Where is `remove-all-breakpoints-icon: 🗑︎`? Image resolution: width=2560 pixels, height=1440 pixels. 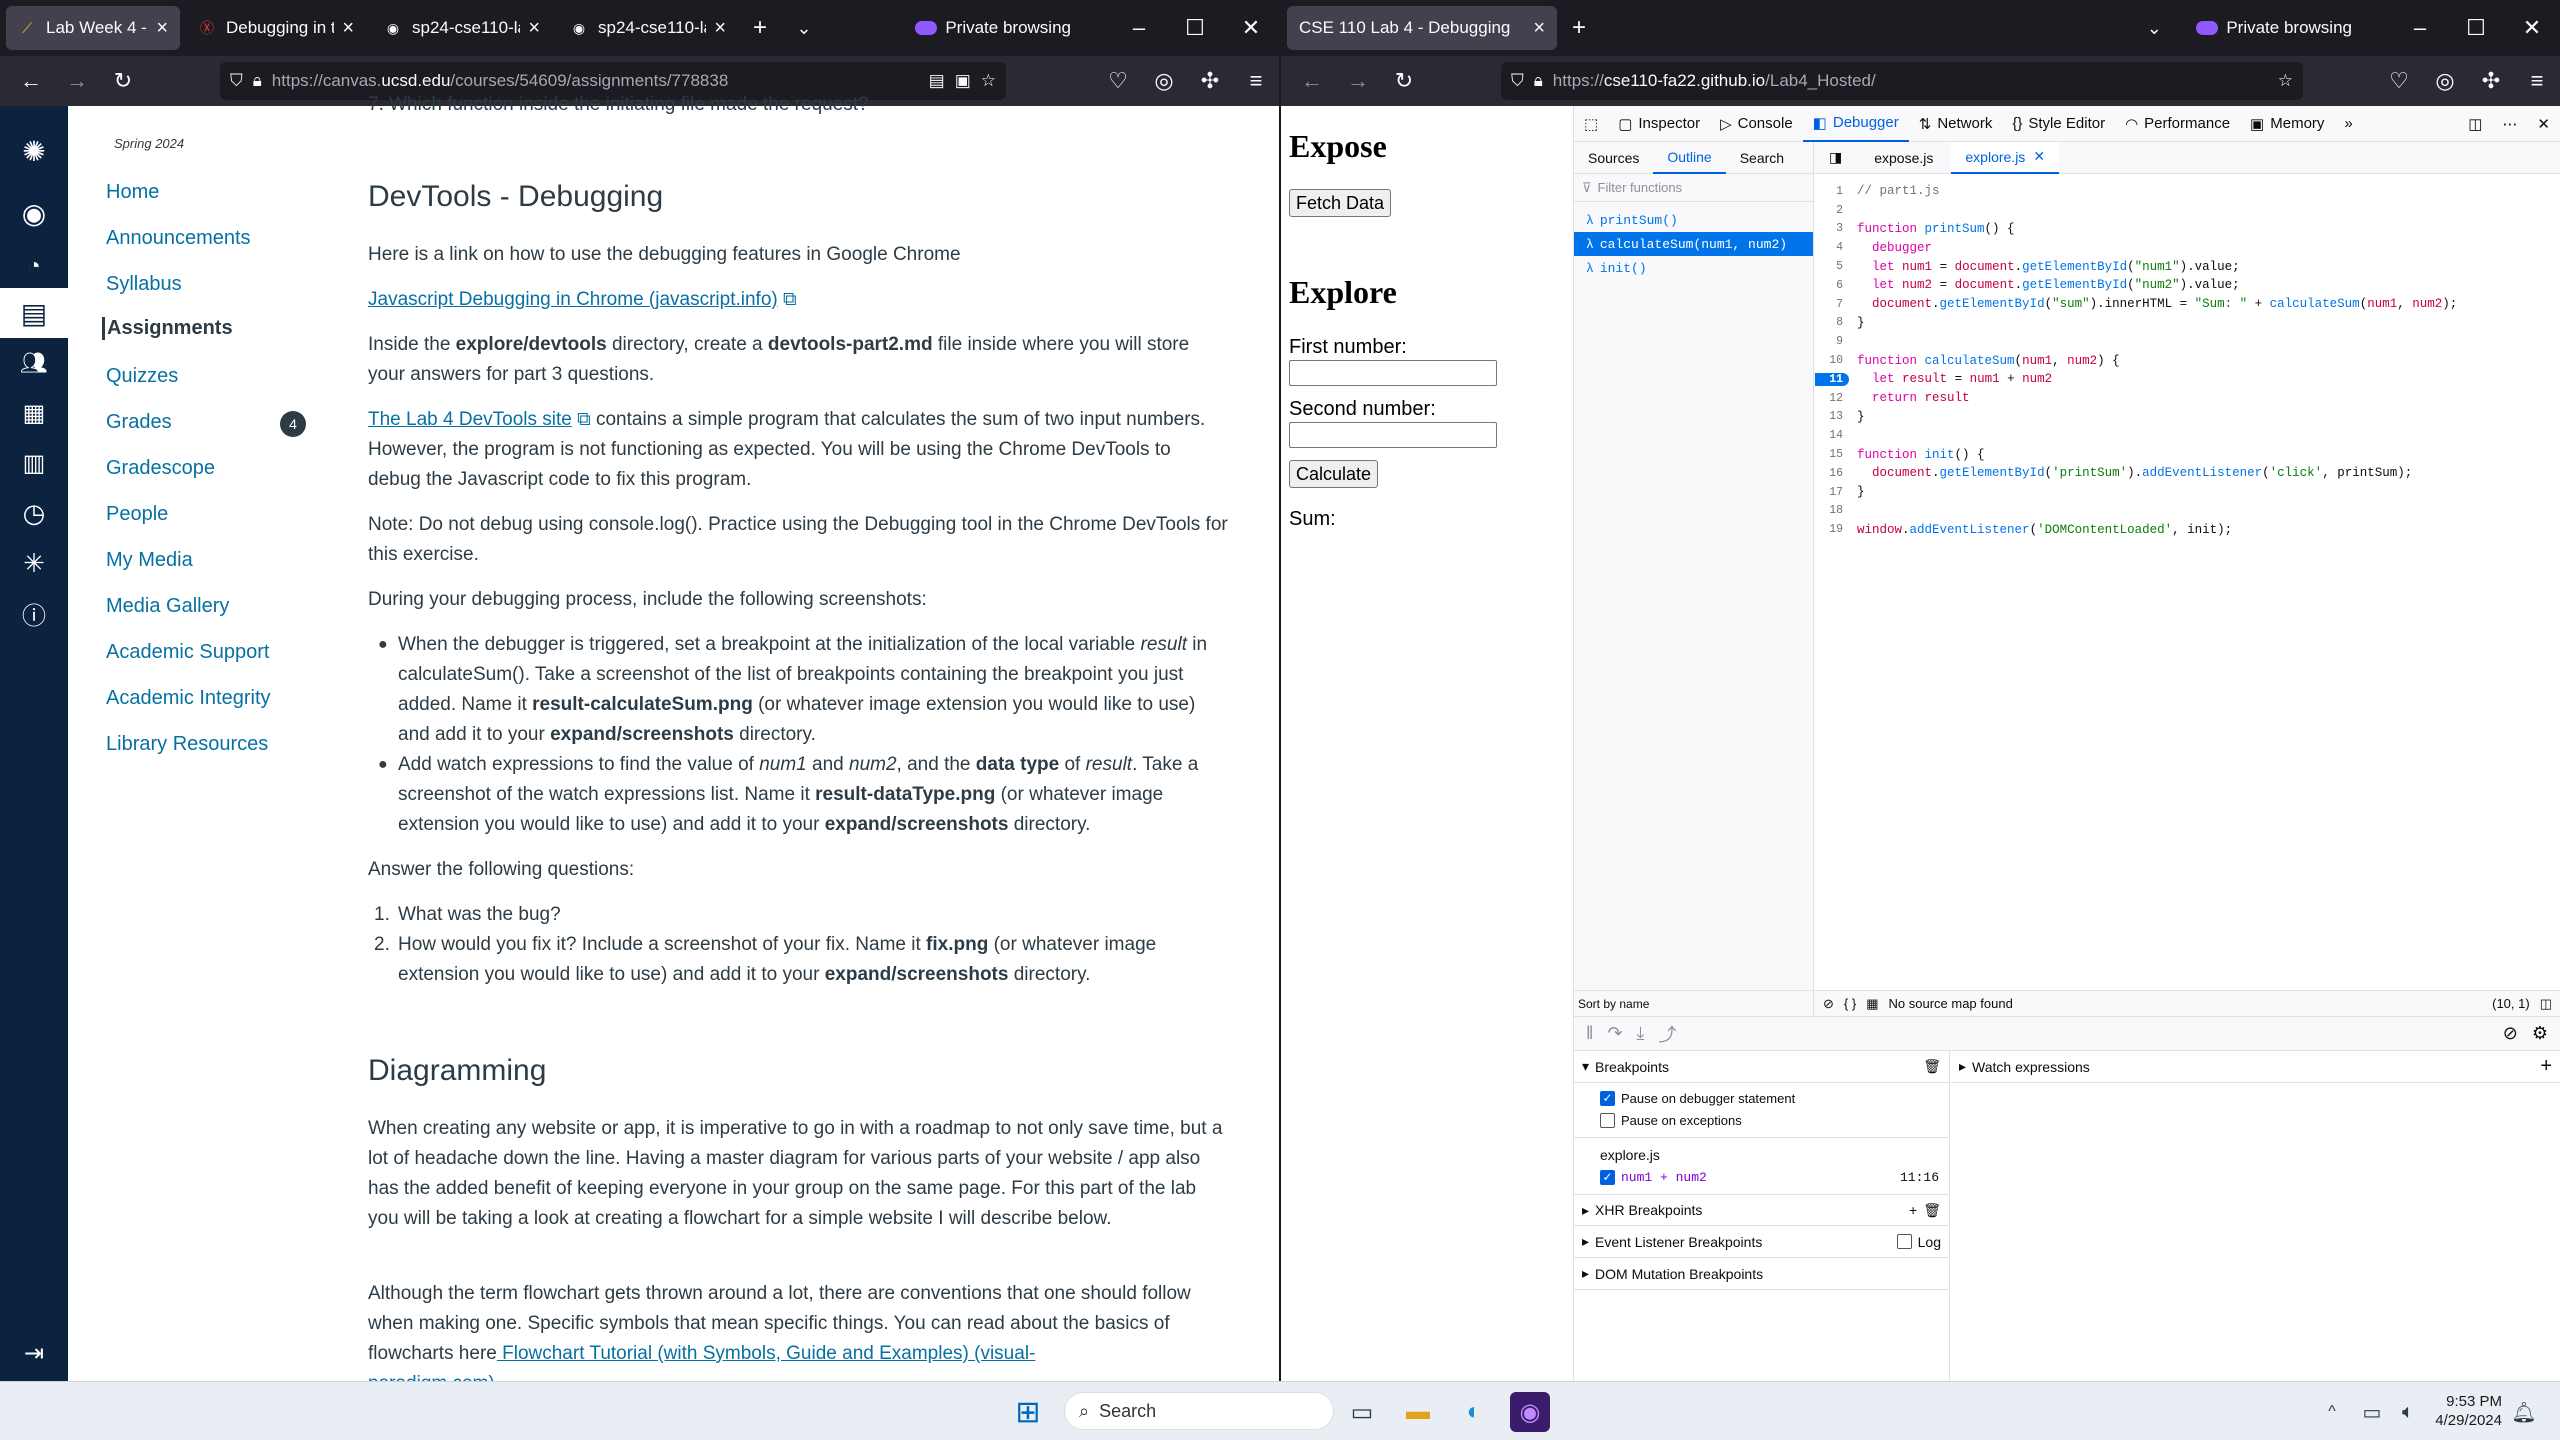
remove-all-breakpoints-icon: 🗑︎ is located at coordinates (1932, 1066).